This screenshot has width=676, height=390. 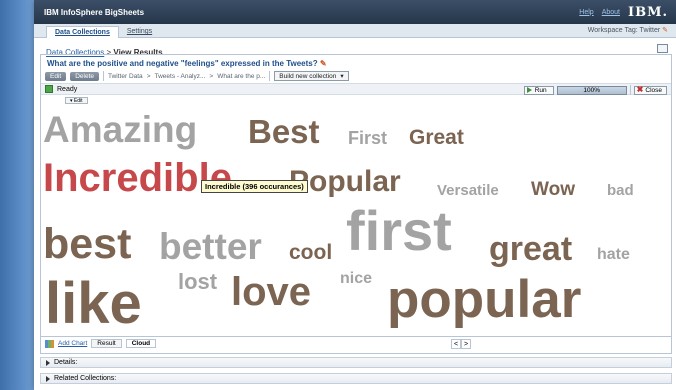 What do you see at coordinates (67, 89) in the screenshot?
I see `status-text: Ready` at bounding box center [67, 89].